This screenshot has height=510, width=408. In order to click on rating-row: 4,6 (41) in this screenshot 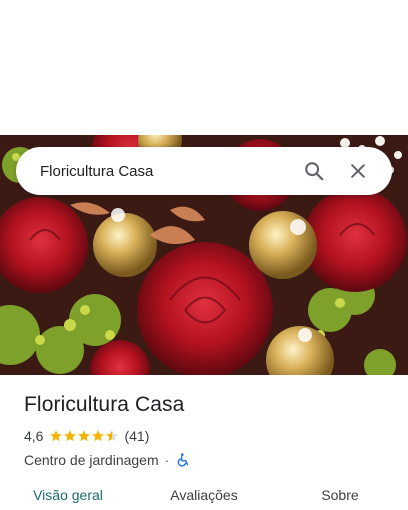, I will do `click(209, 436)`.